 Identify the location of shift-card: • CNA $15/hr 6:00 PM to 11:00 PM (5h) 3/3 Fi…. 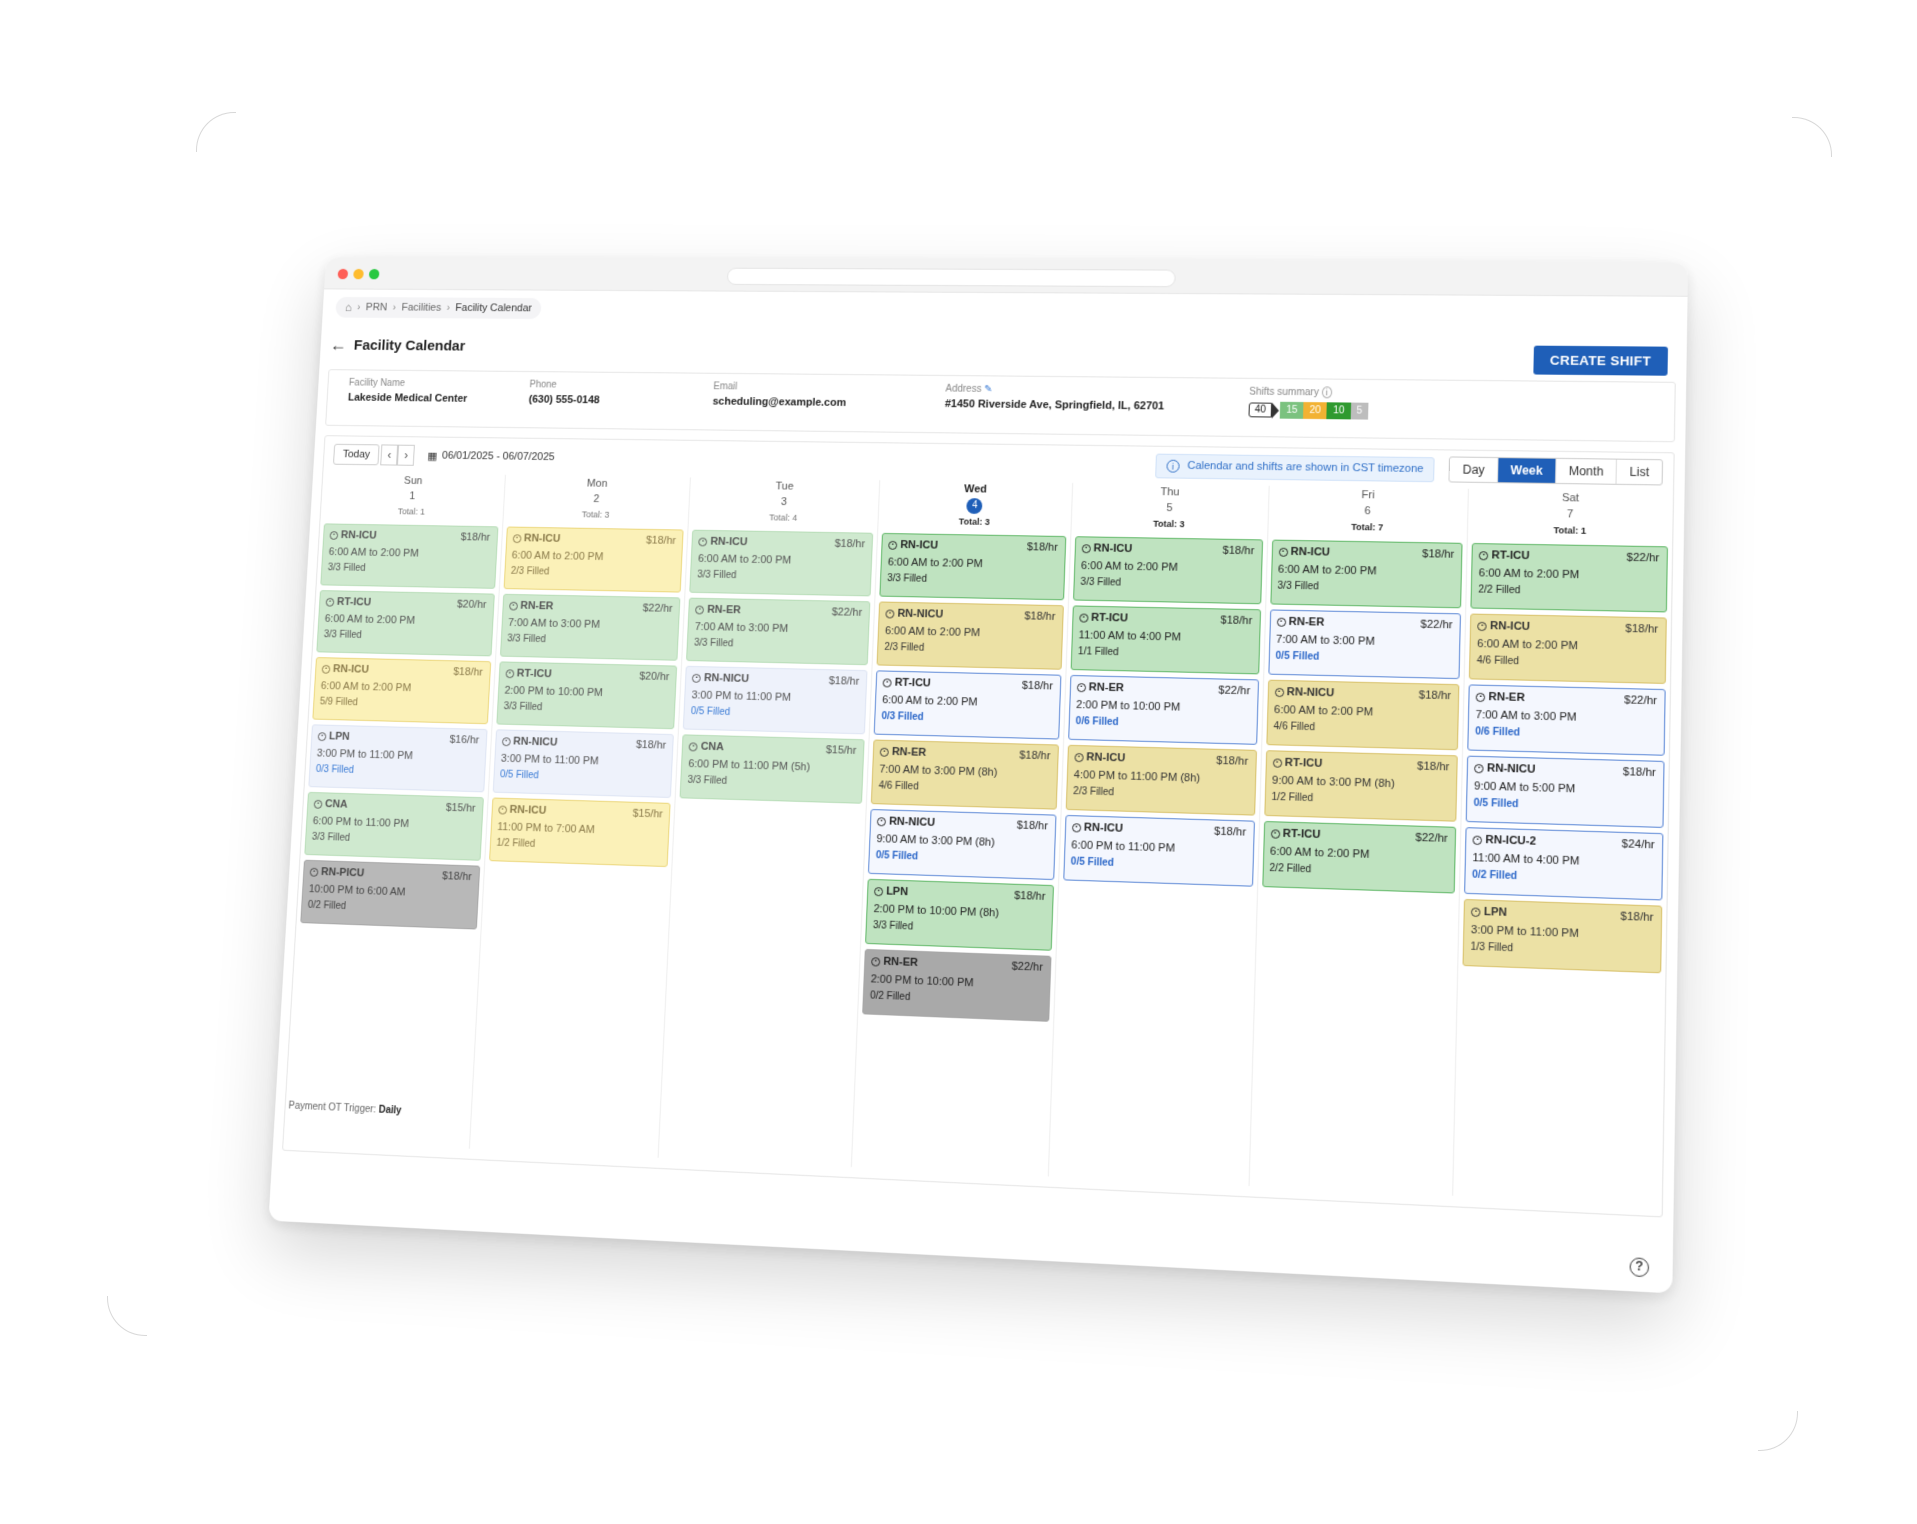
(772, 769).